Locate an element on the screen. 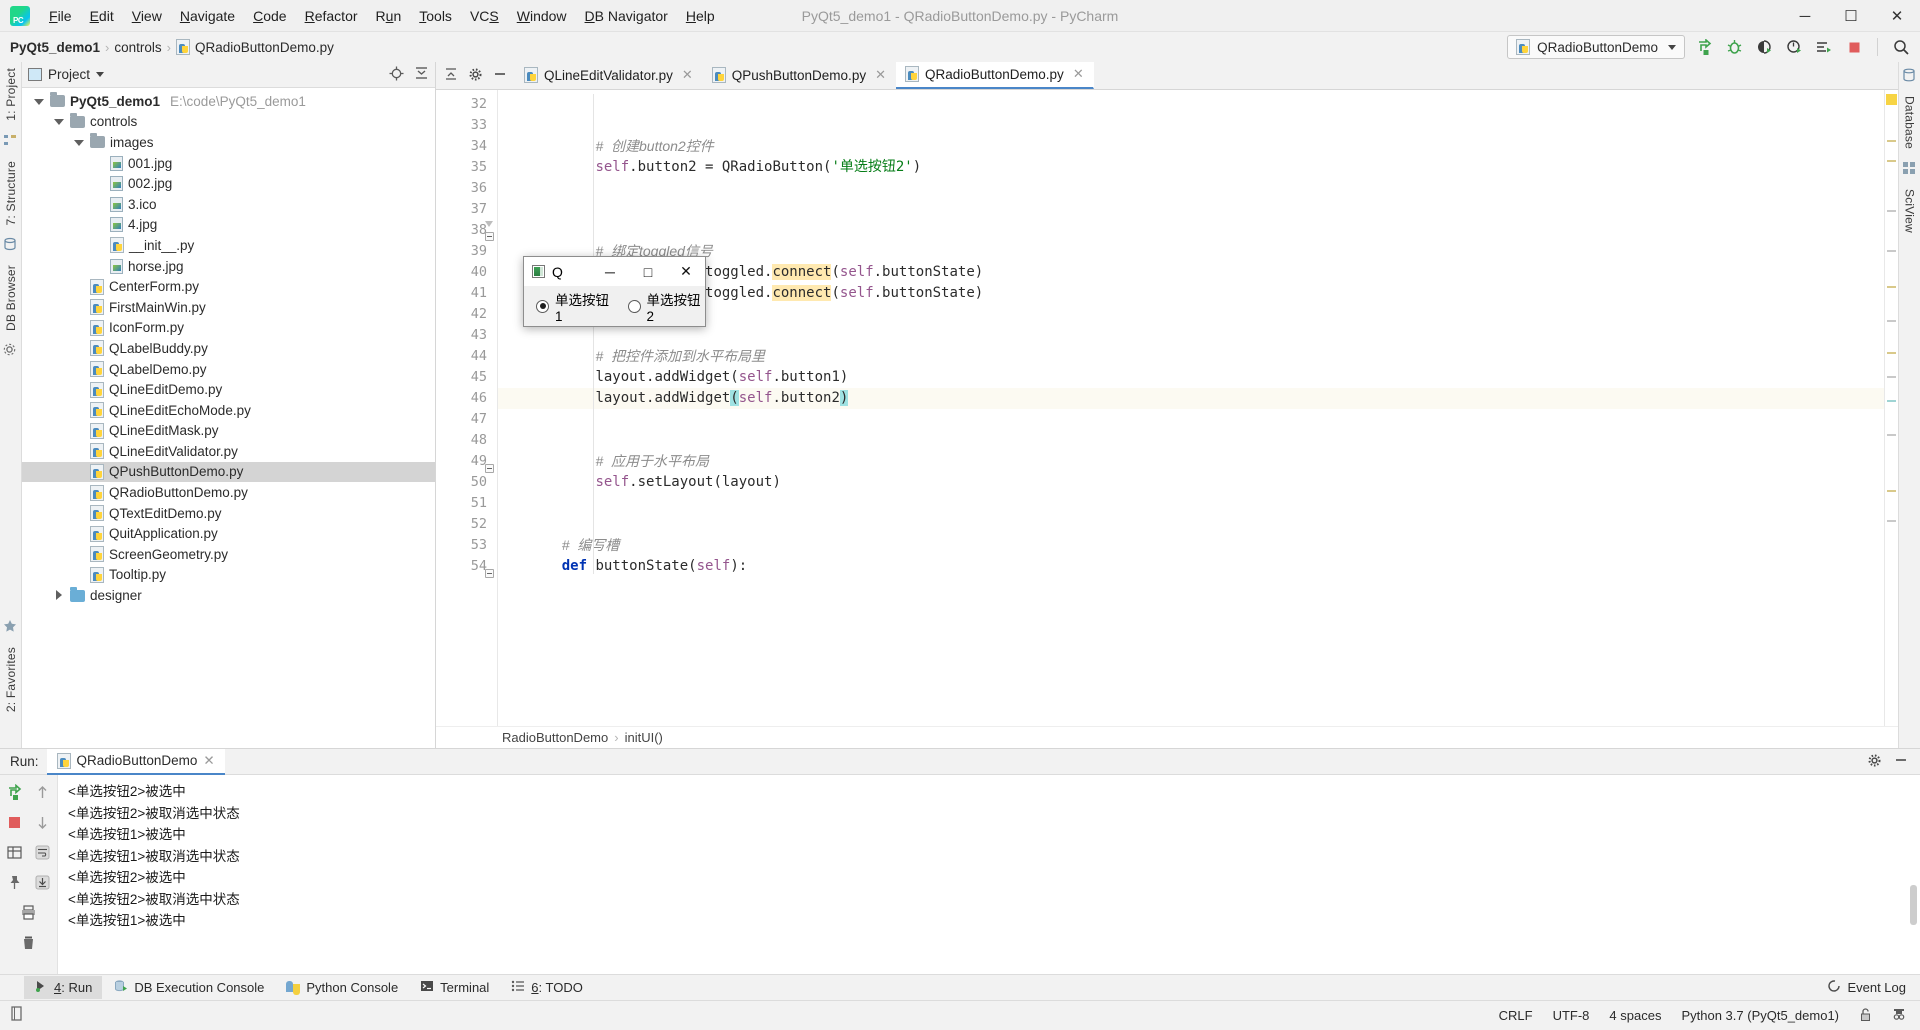 Image resolution: width=1920 pixels, height=1030 pixels. line-number: 33 is located at coordinates (466, 125).